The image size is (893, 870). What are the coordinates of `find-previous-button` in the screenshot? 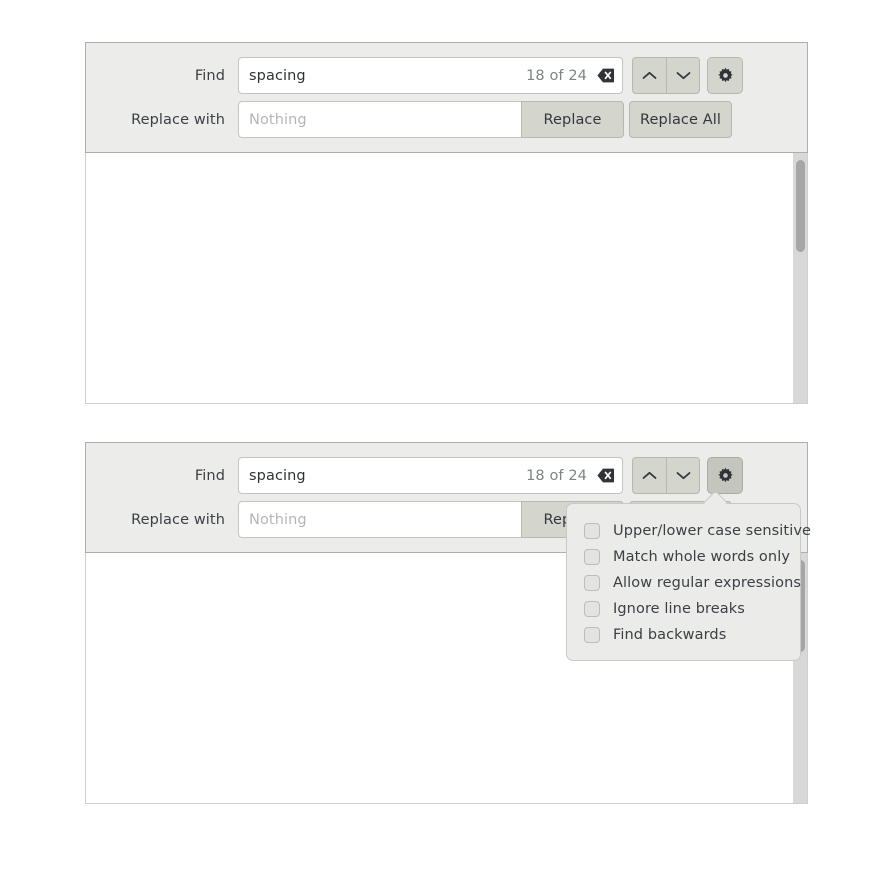 It's located at (649, 75).